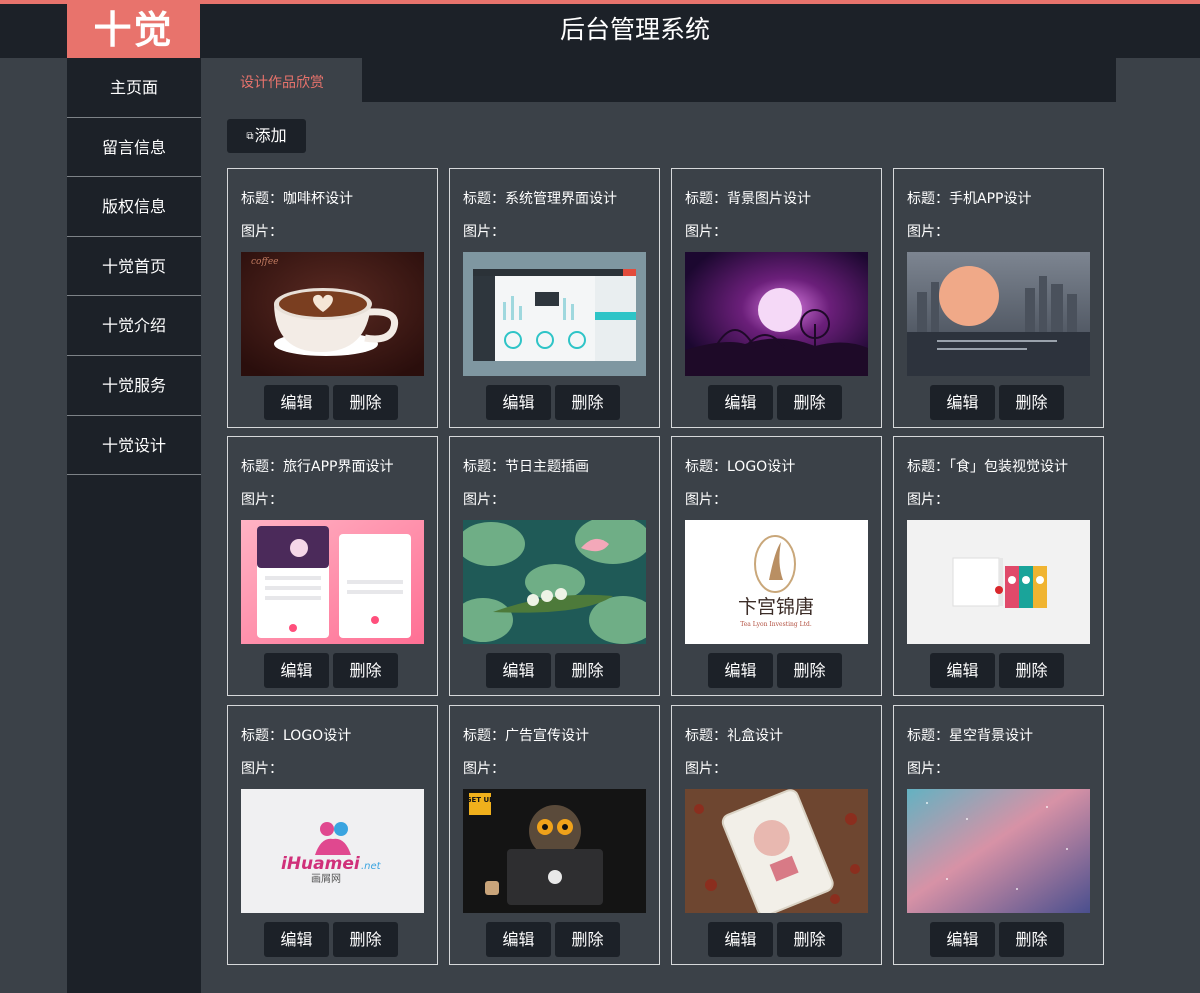 The width and height of the screenshot is (1200, 993). Describe the element at coordinates (326, 879) in the screenshot. I see `thumb-subtext: 画屑网` at that location.